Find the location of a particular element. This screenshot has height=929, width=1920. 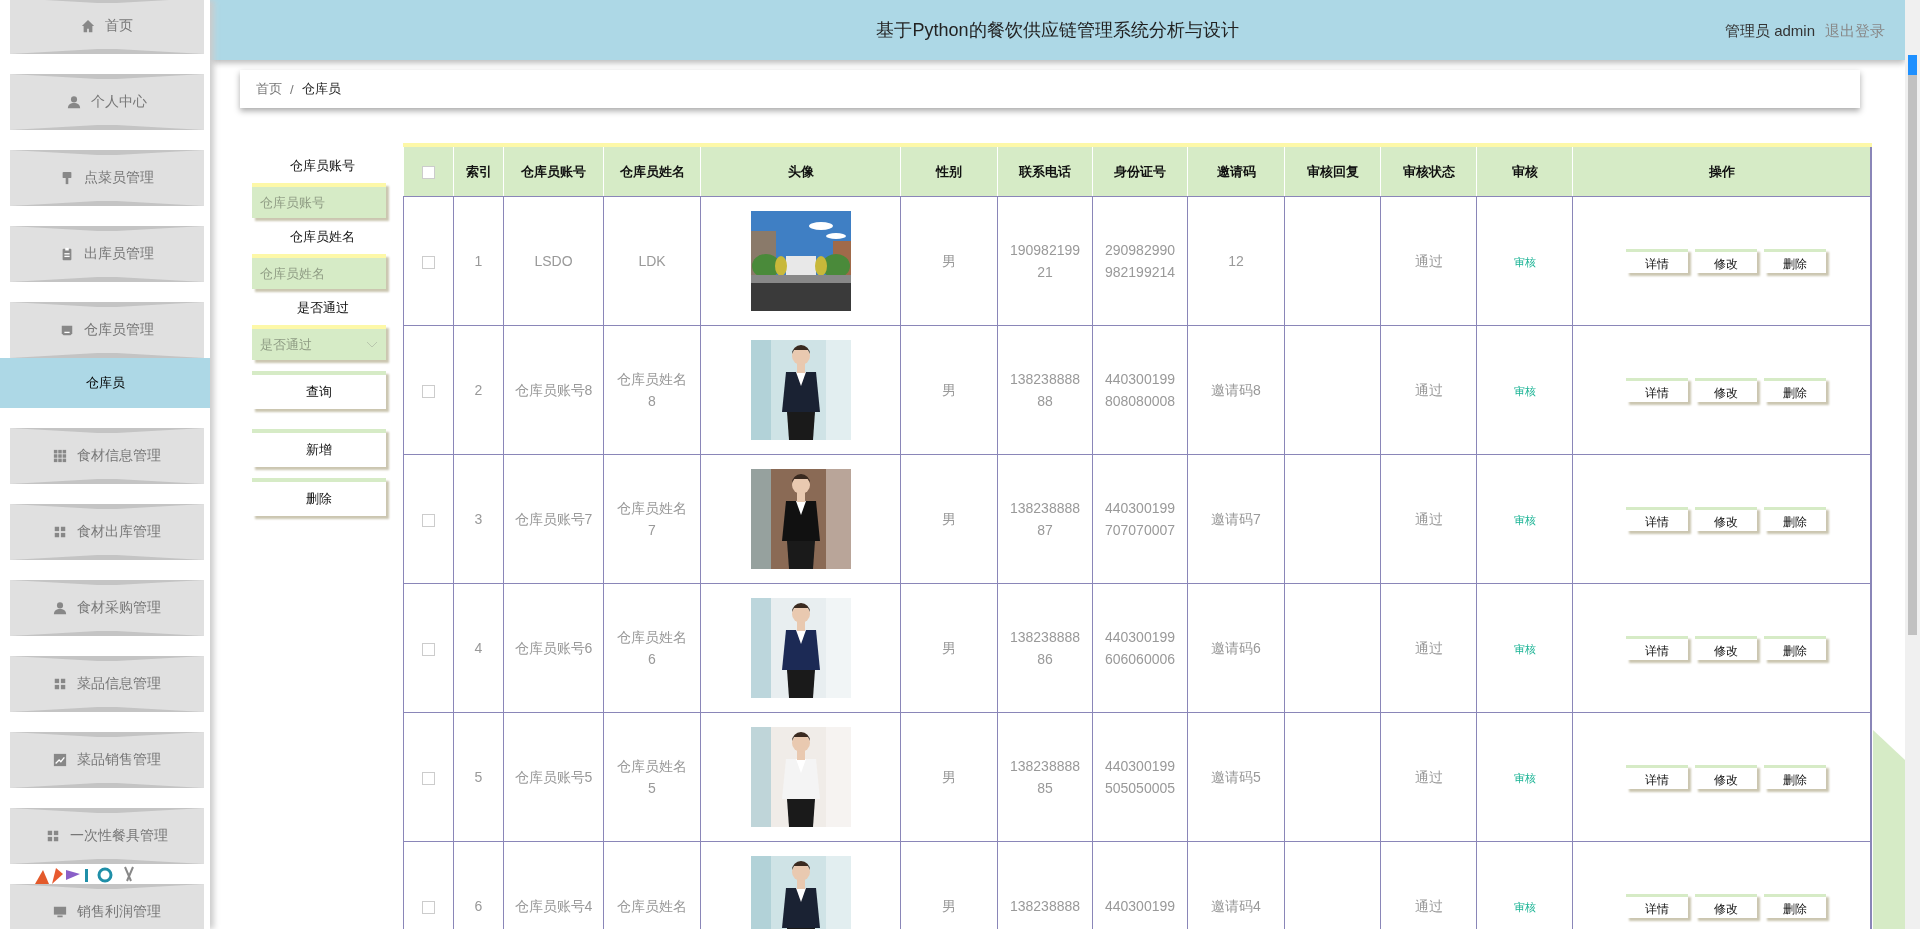

table-cell: 2 is located at coordinates (478, 390).